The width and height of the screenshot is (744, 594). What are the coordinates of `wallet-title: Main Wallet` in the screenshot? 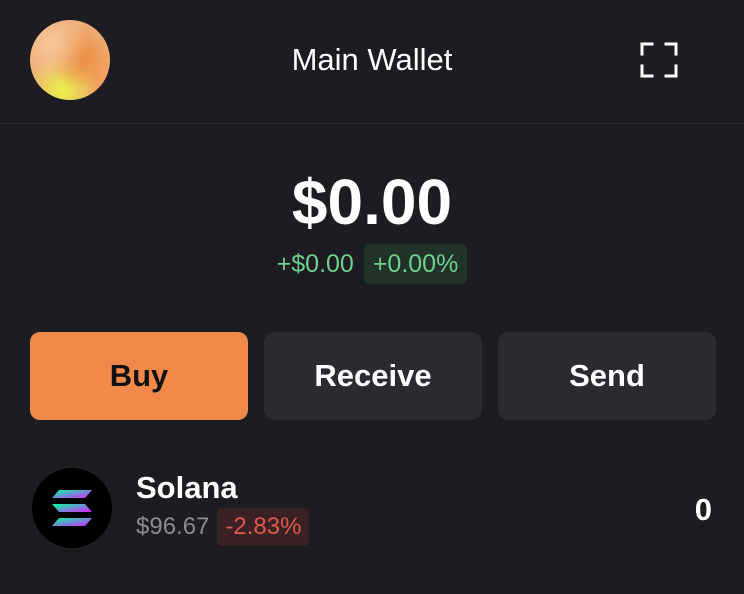 It's located at (372, 60).